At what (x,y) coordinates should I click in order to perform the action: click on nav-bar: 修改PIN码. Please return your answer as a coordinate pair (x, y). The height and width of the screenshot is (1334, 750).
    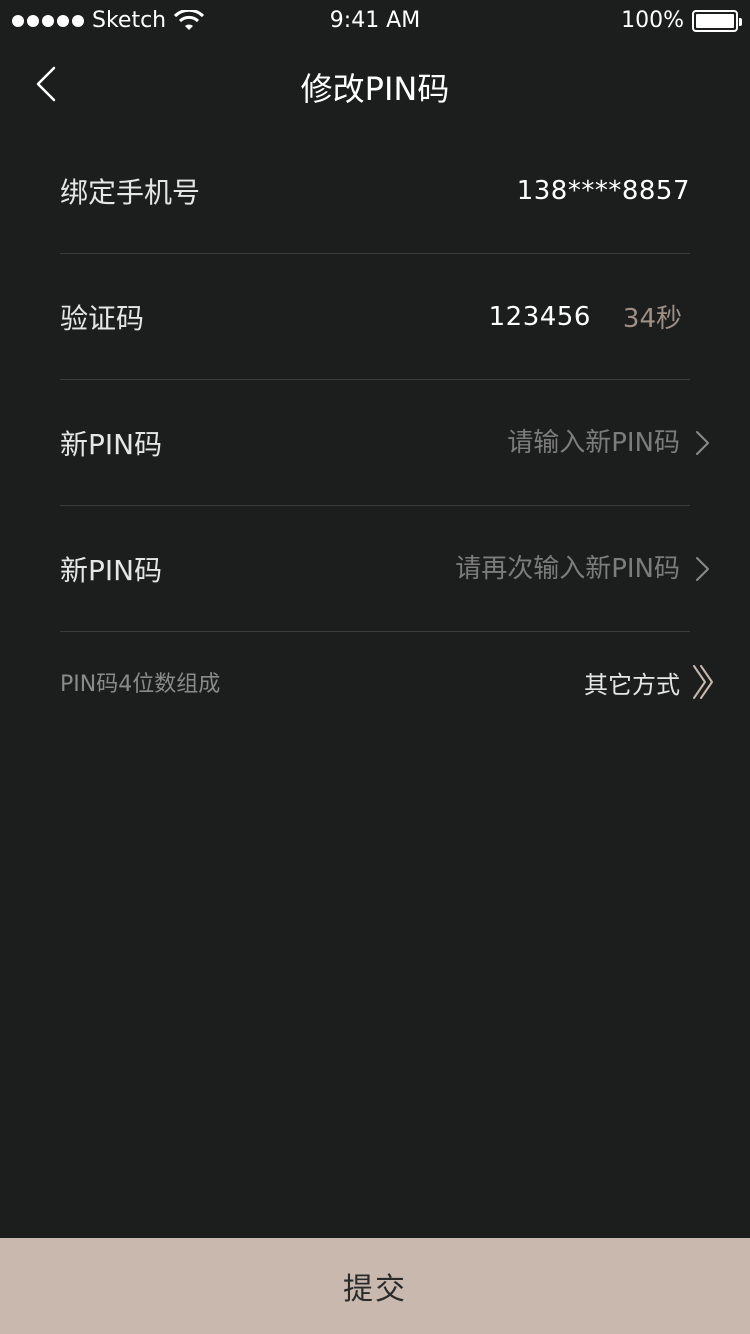
    Looking at the image, I should click on (375, 84).